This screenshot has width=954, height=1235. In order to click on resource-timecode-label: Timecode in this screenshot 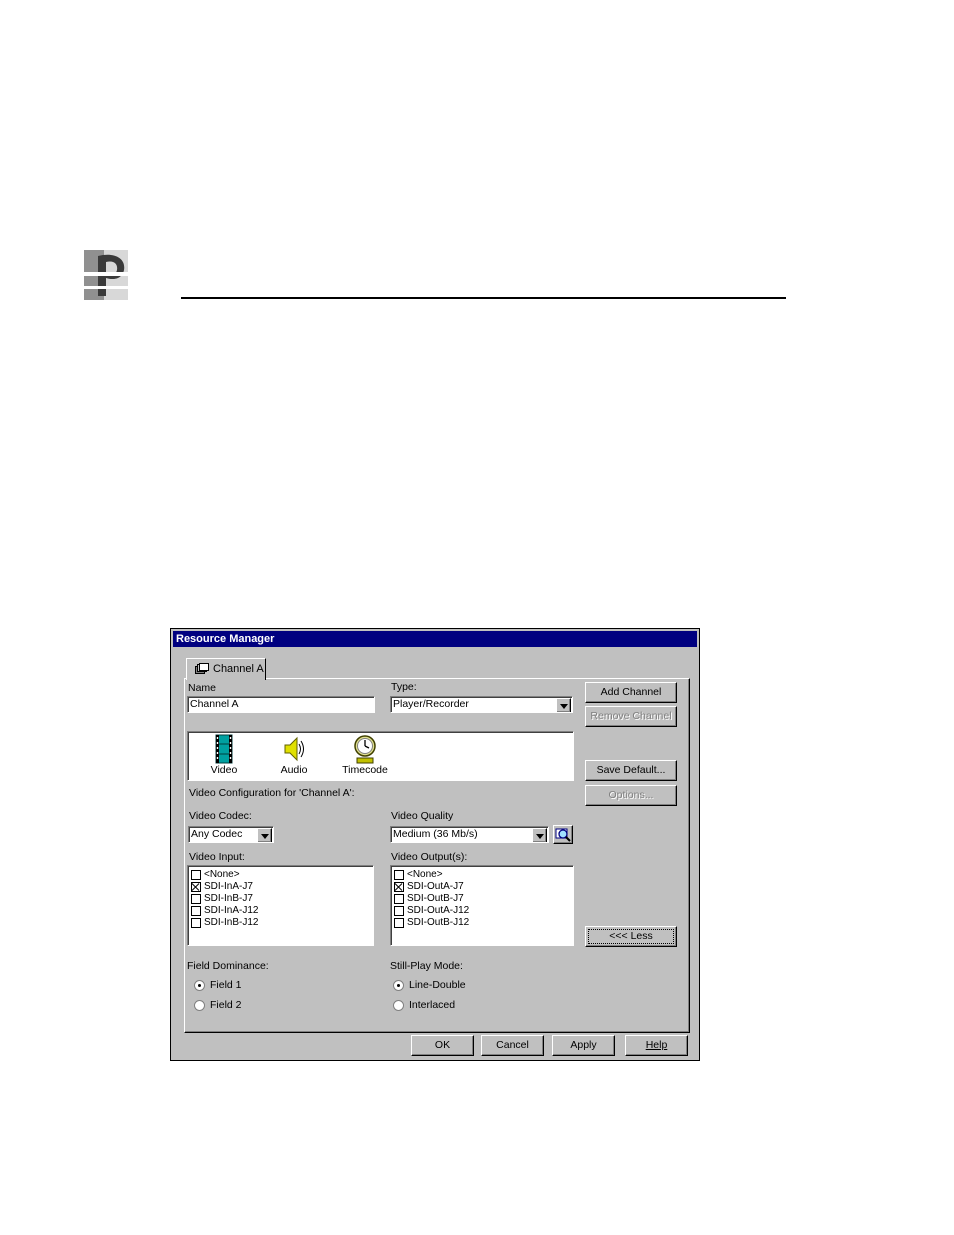, I will do `click(365, 770)`.